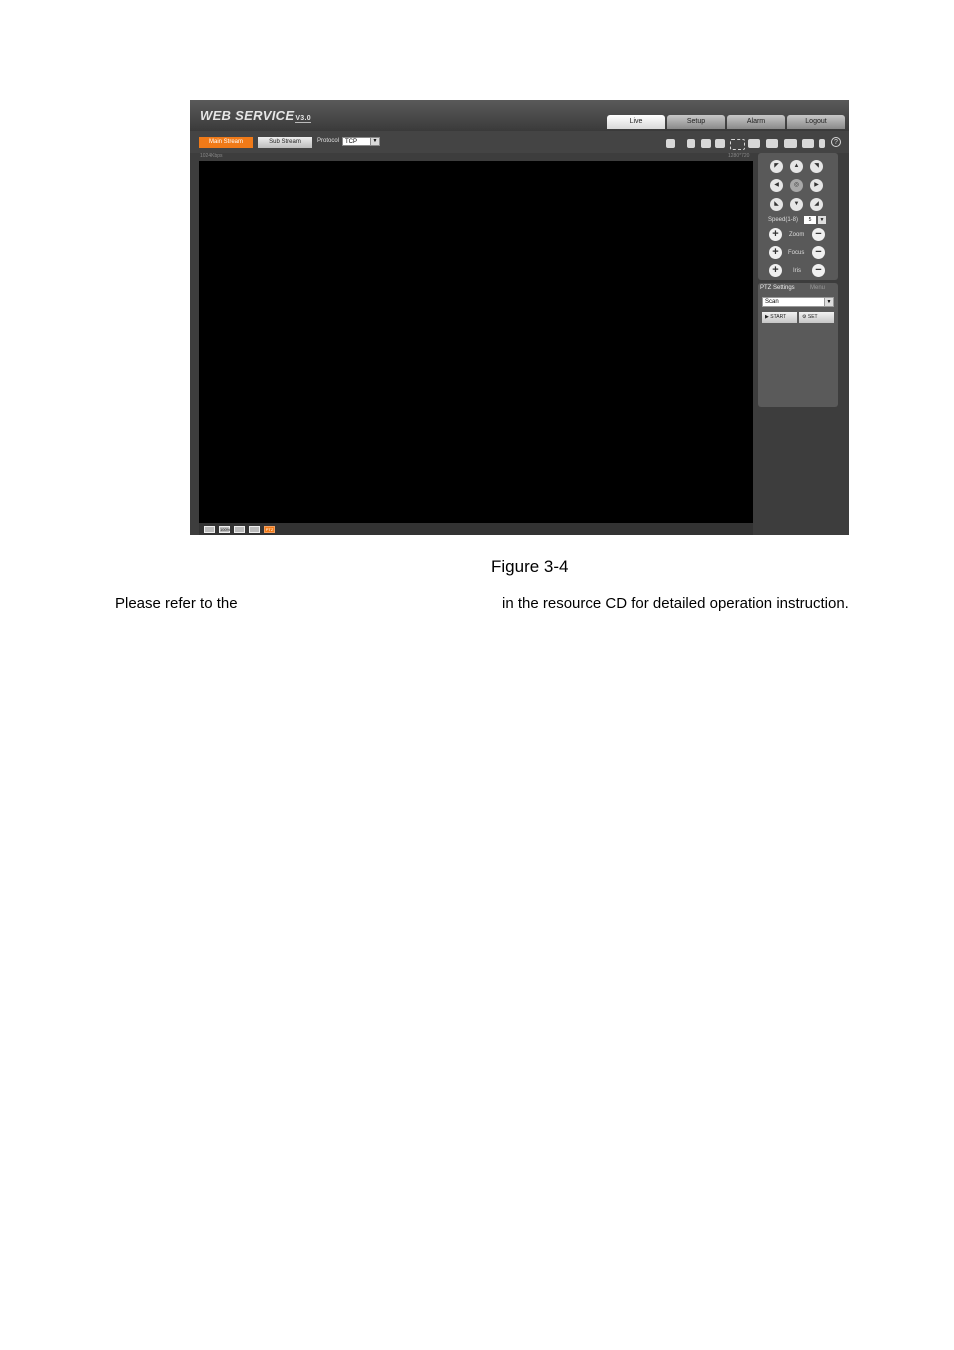  Describe the element at coordinates (783, 220) in the screenshot. I see `speed-label: Speed(1-8)` at that location.